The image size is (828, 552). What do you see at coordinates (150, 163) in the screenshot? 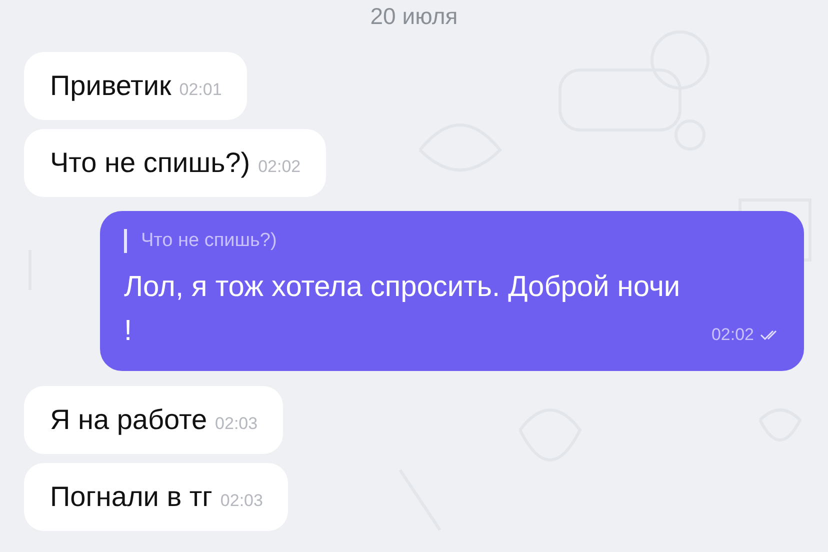
I see `message-text: Что не спишь?)` at bounding box center [150, 163].